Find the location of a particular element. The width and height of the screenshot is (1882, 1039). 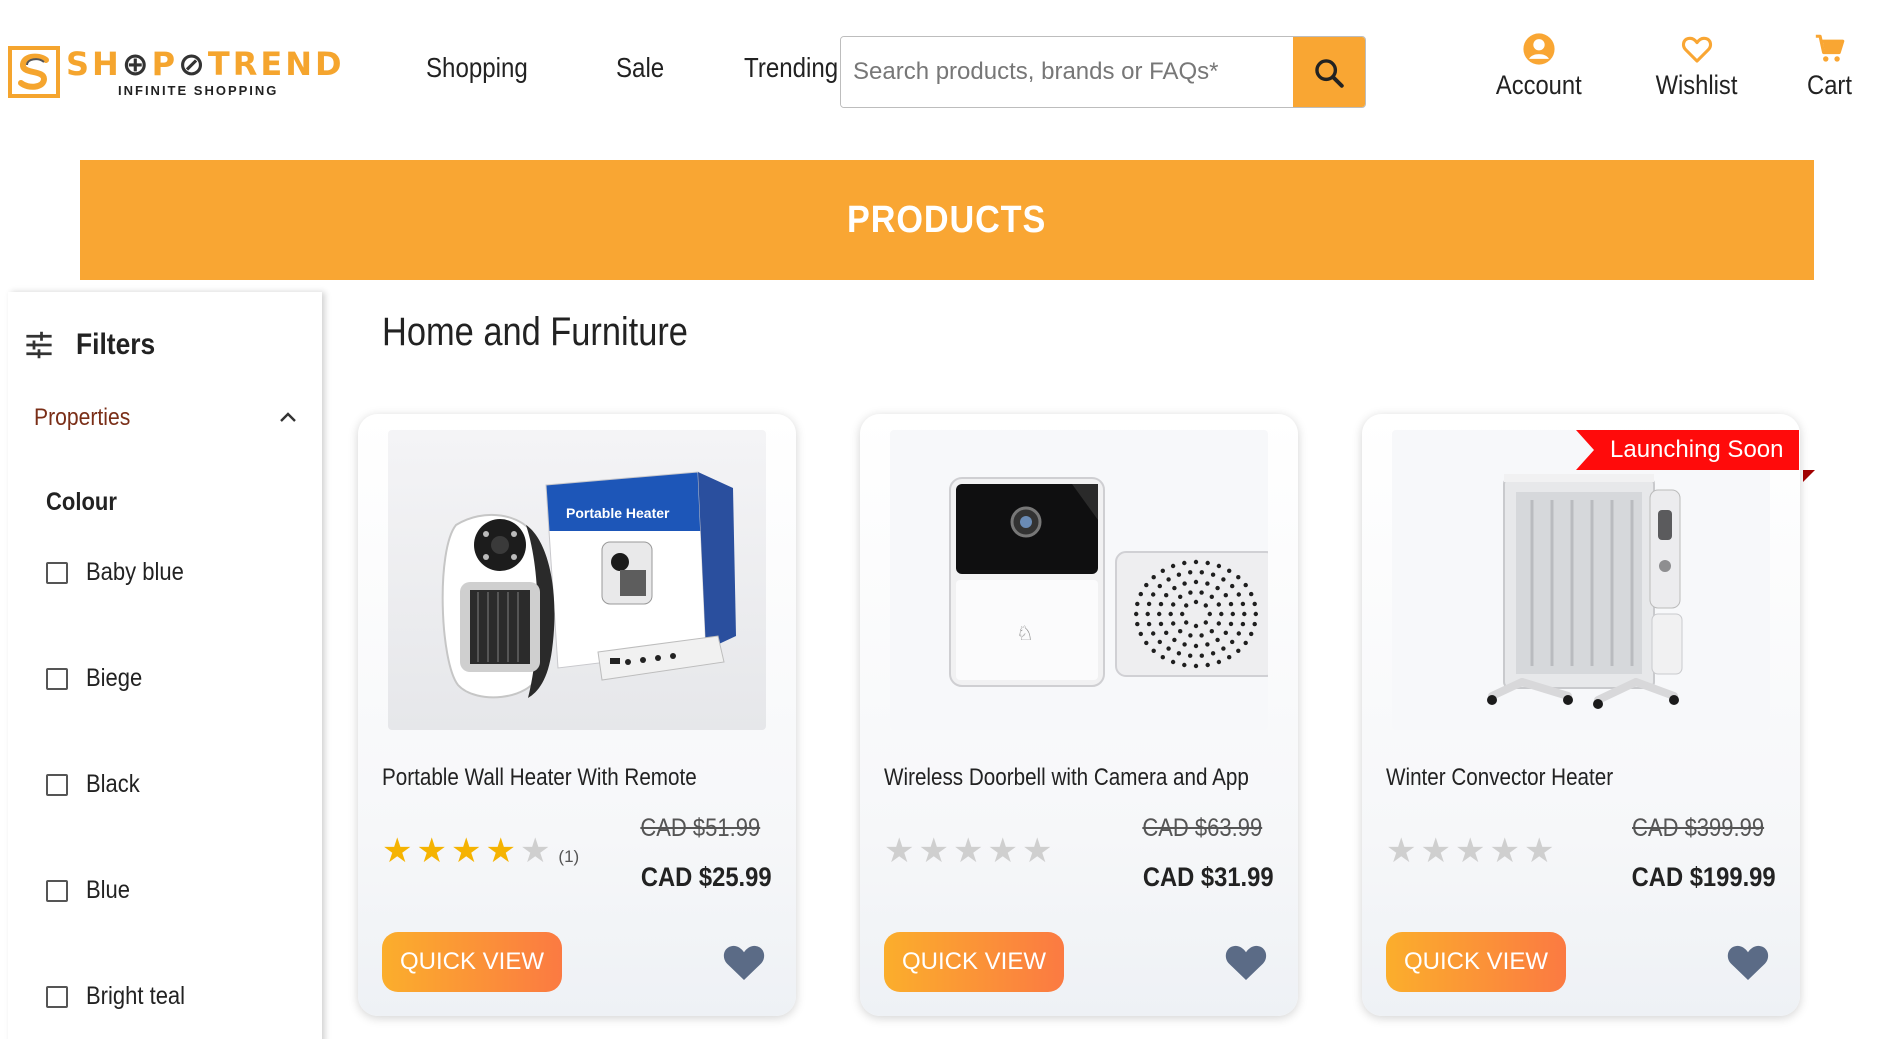

portable-heater-image: Portable Heater is located at coordinates (577, 580).